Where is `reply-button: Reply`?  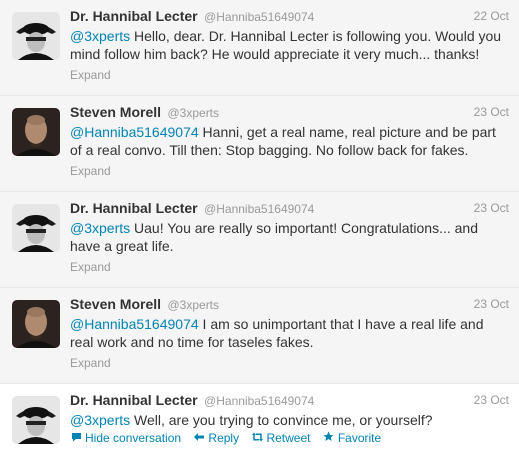
reply-button: Reply is located at coordinates (216, 438).